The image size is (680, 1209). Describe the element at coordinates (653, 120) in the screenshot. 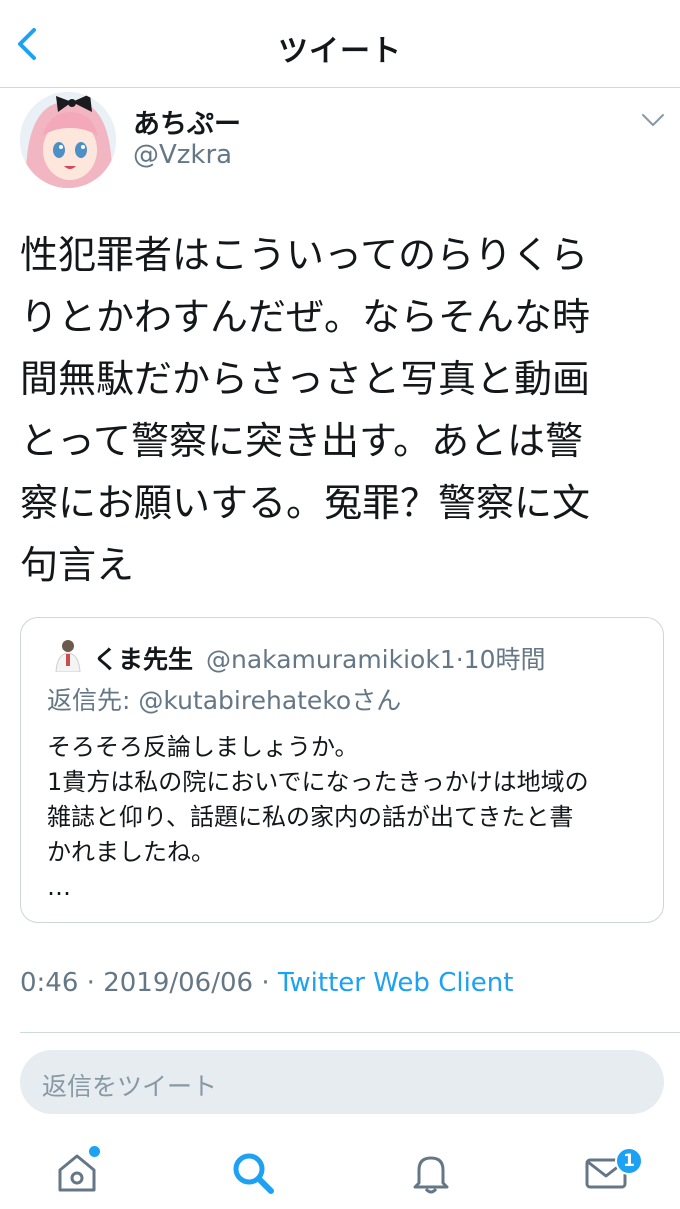

I see `caret-down-icon` at that location.